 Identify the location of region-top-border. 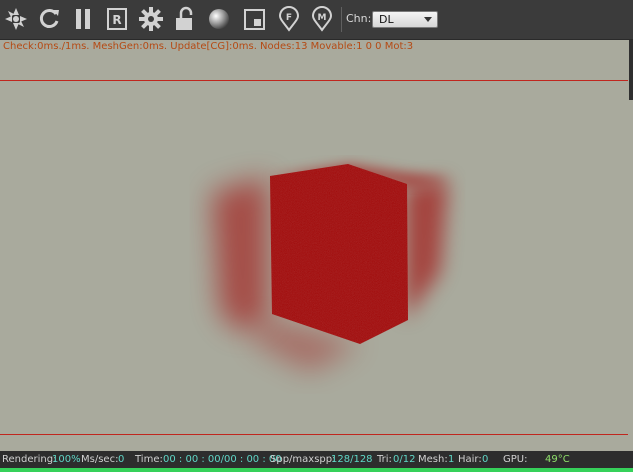
(314, 80).